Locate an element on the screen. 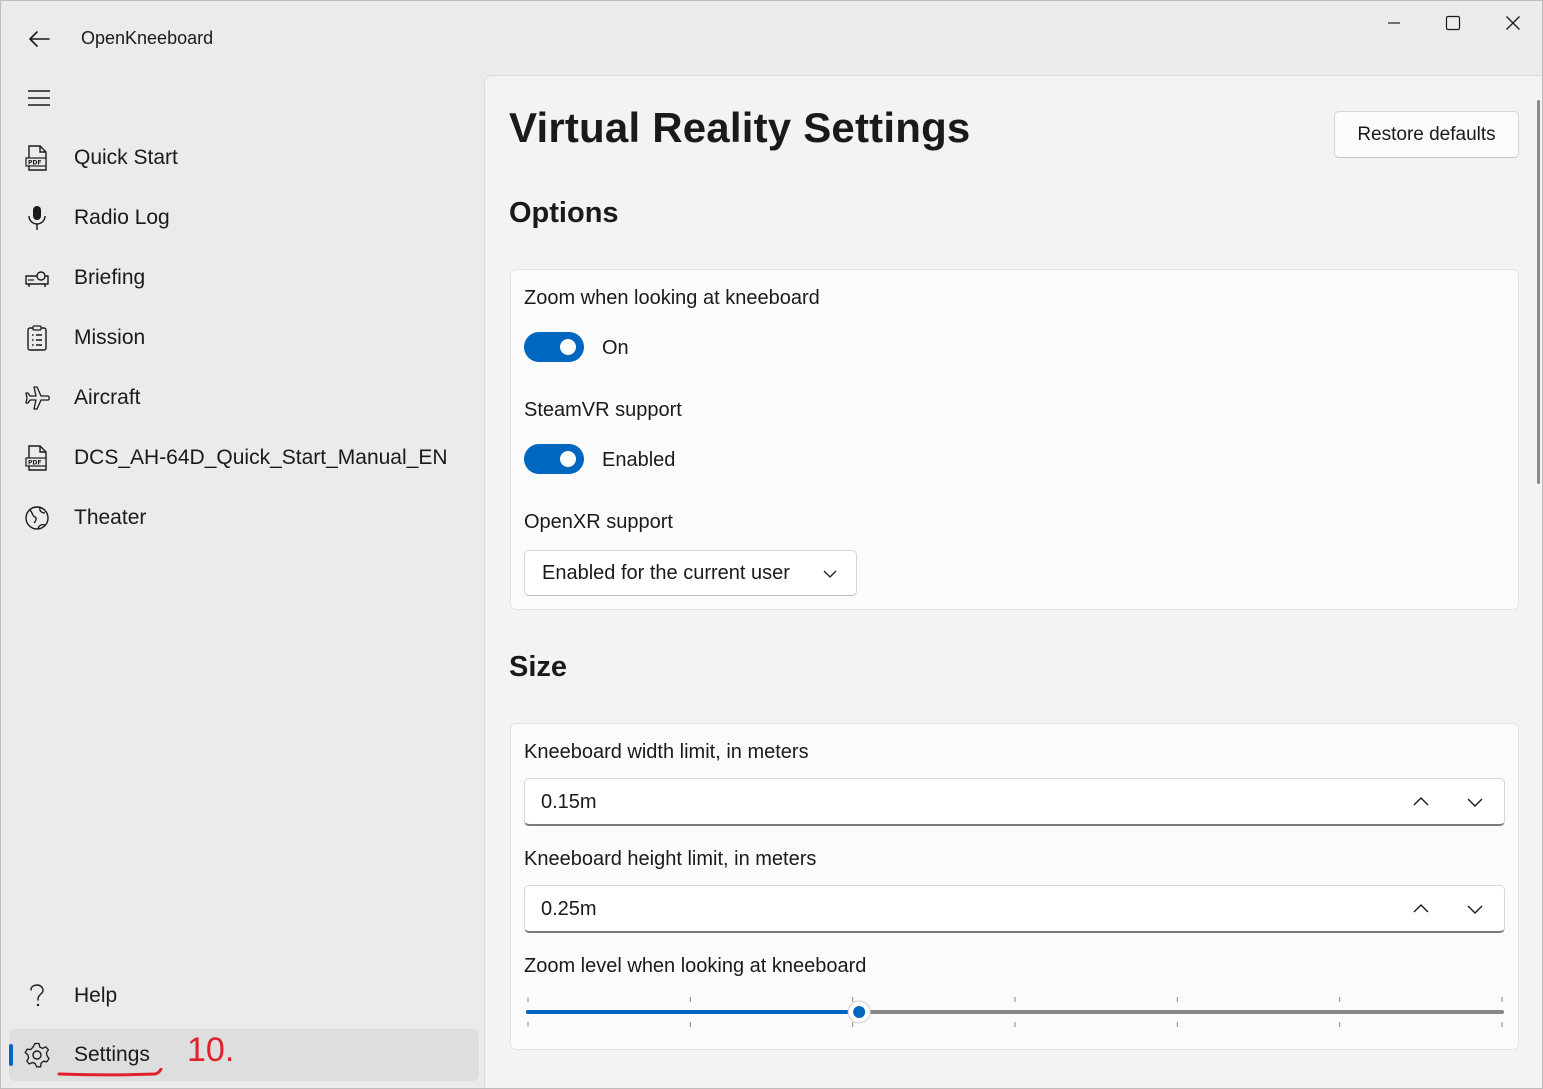  back-button is located at coordinates (39, 39).